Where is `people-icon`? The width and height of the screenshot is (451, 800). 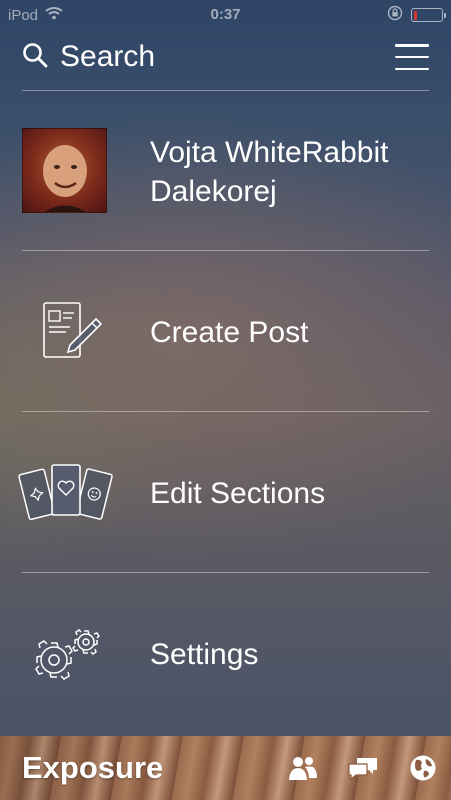
people-icon is located at coordinates (303, 768).